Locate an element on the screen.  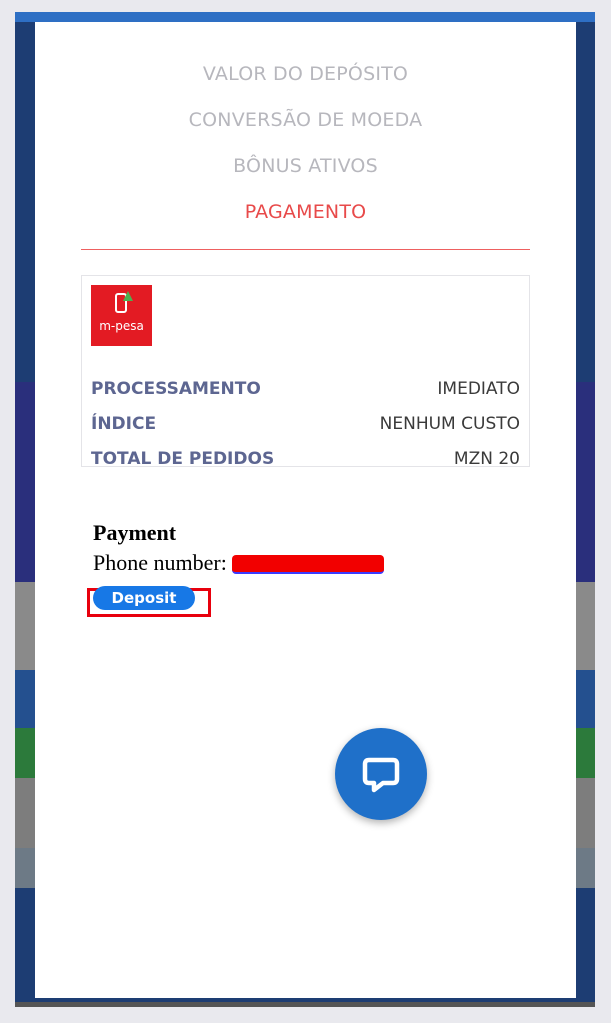
info-key: TOTAL DE PEDIDOS is located at coordinates (183, 459).